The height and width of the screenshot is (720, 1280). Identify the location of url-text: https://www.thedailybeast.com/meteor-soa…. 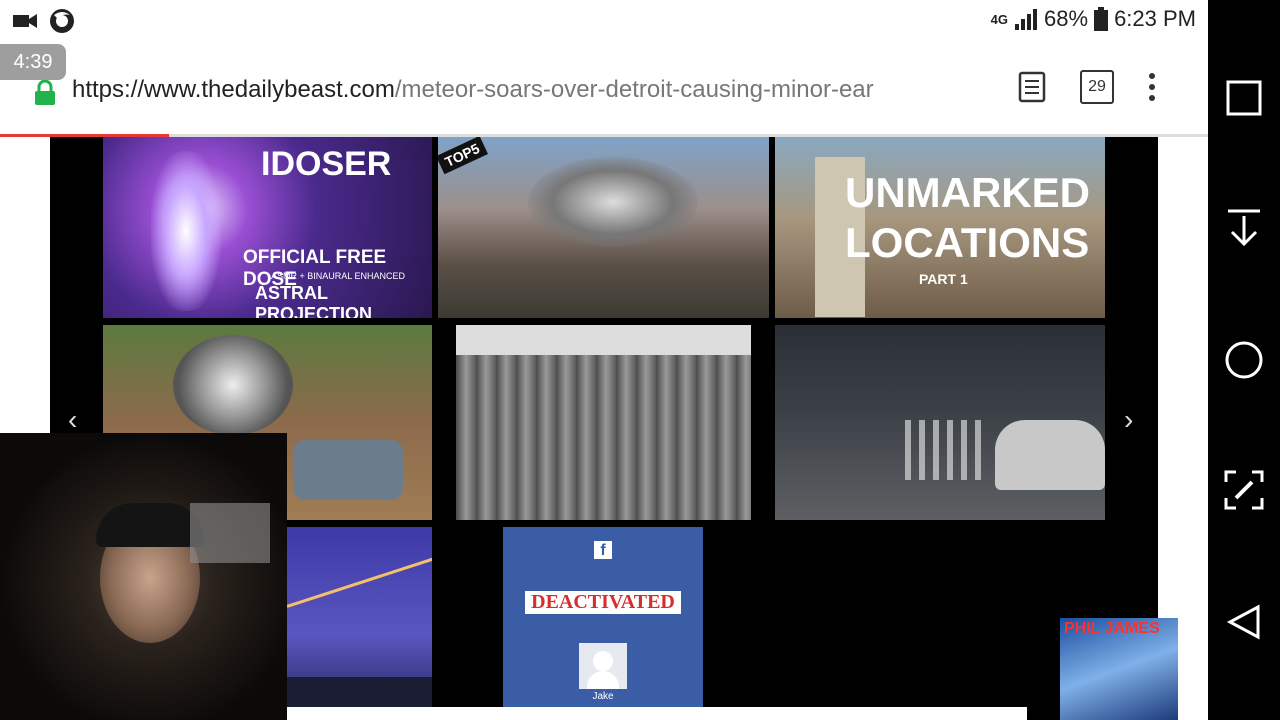
(534, 90).